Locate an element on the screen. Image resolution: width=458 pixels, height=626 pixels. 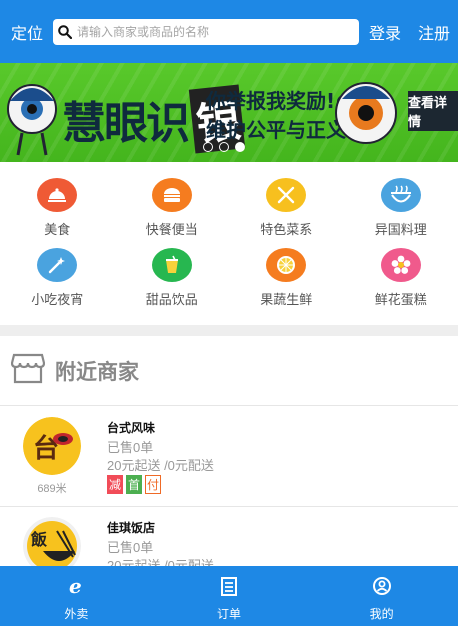
utensils-icon is located at coordinates (286, 195).